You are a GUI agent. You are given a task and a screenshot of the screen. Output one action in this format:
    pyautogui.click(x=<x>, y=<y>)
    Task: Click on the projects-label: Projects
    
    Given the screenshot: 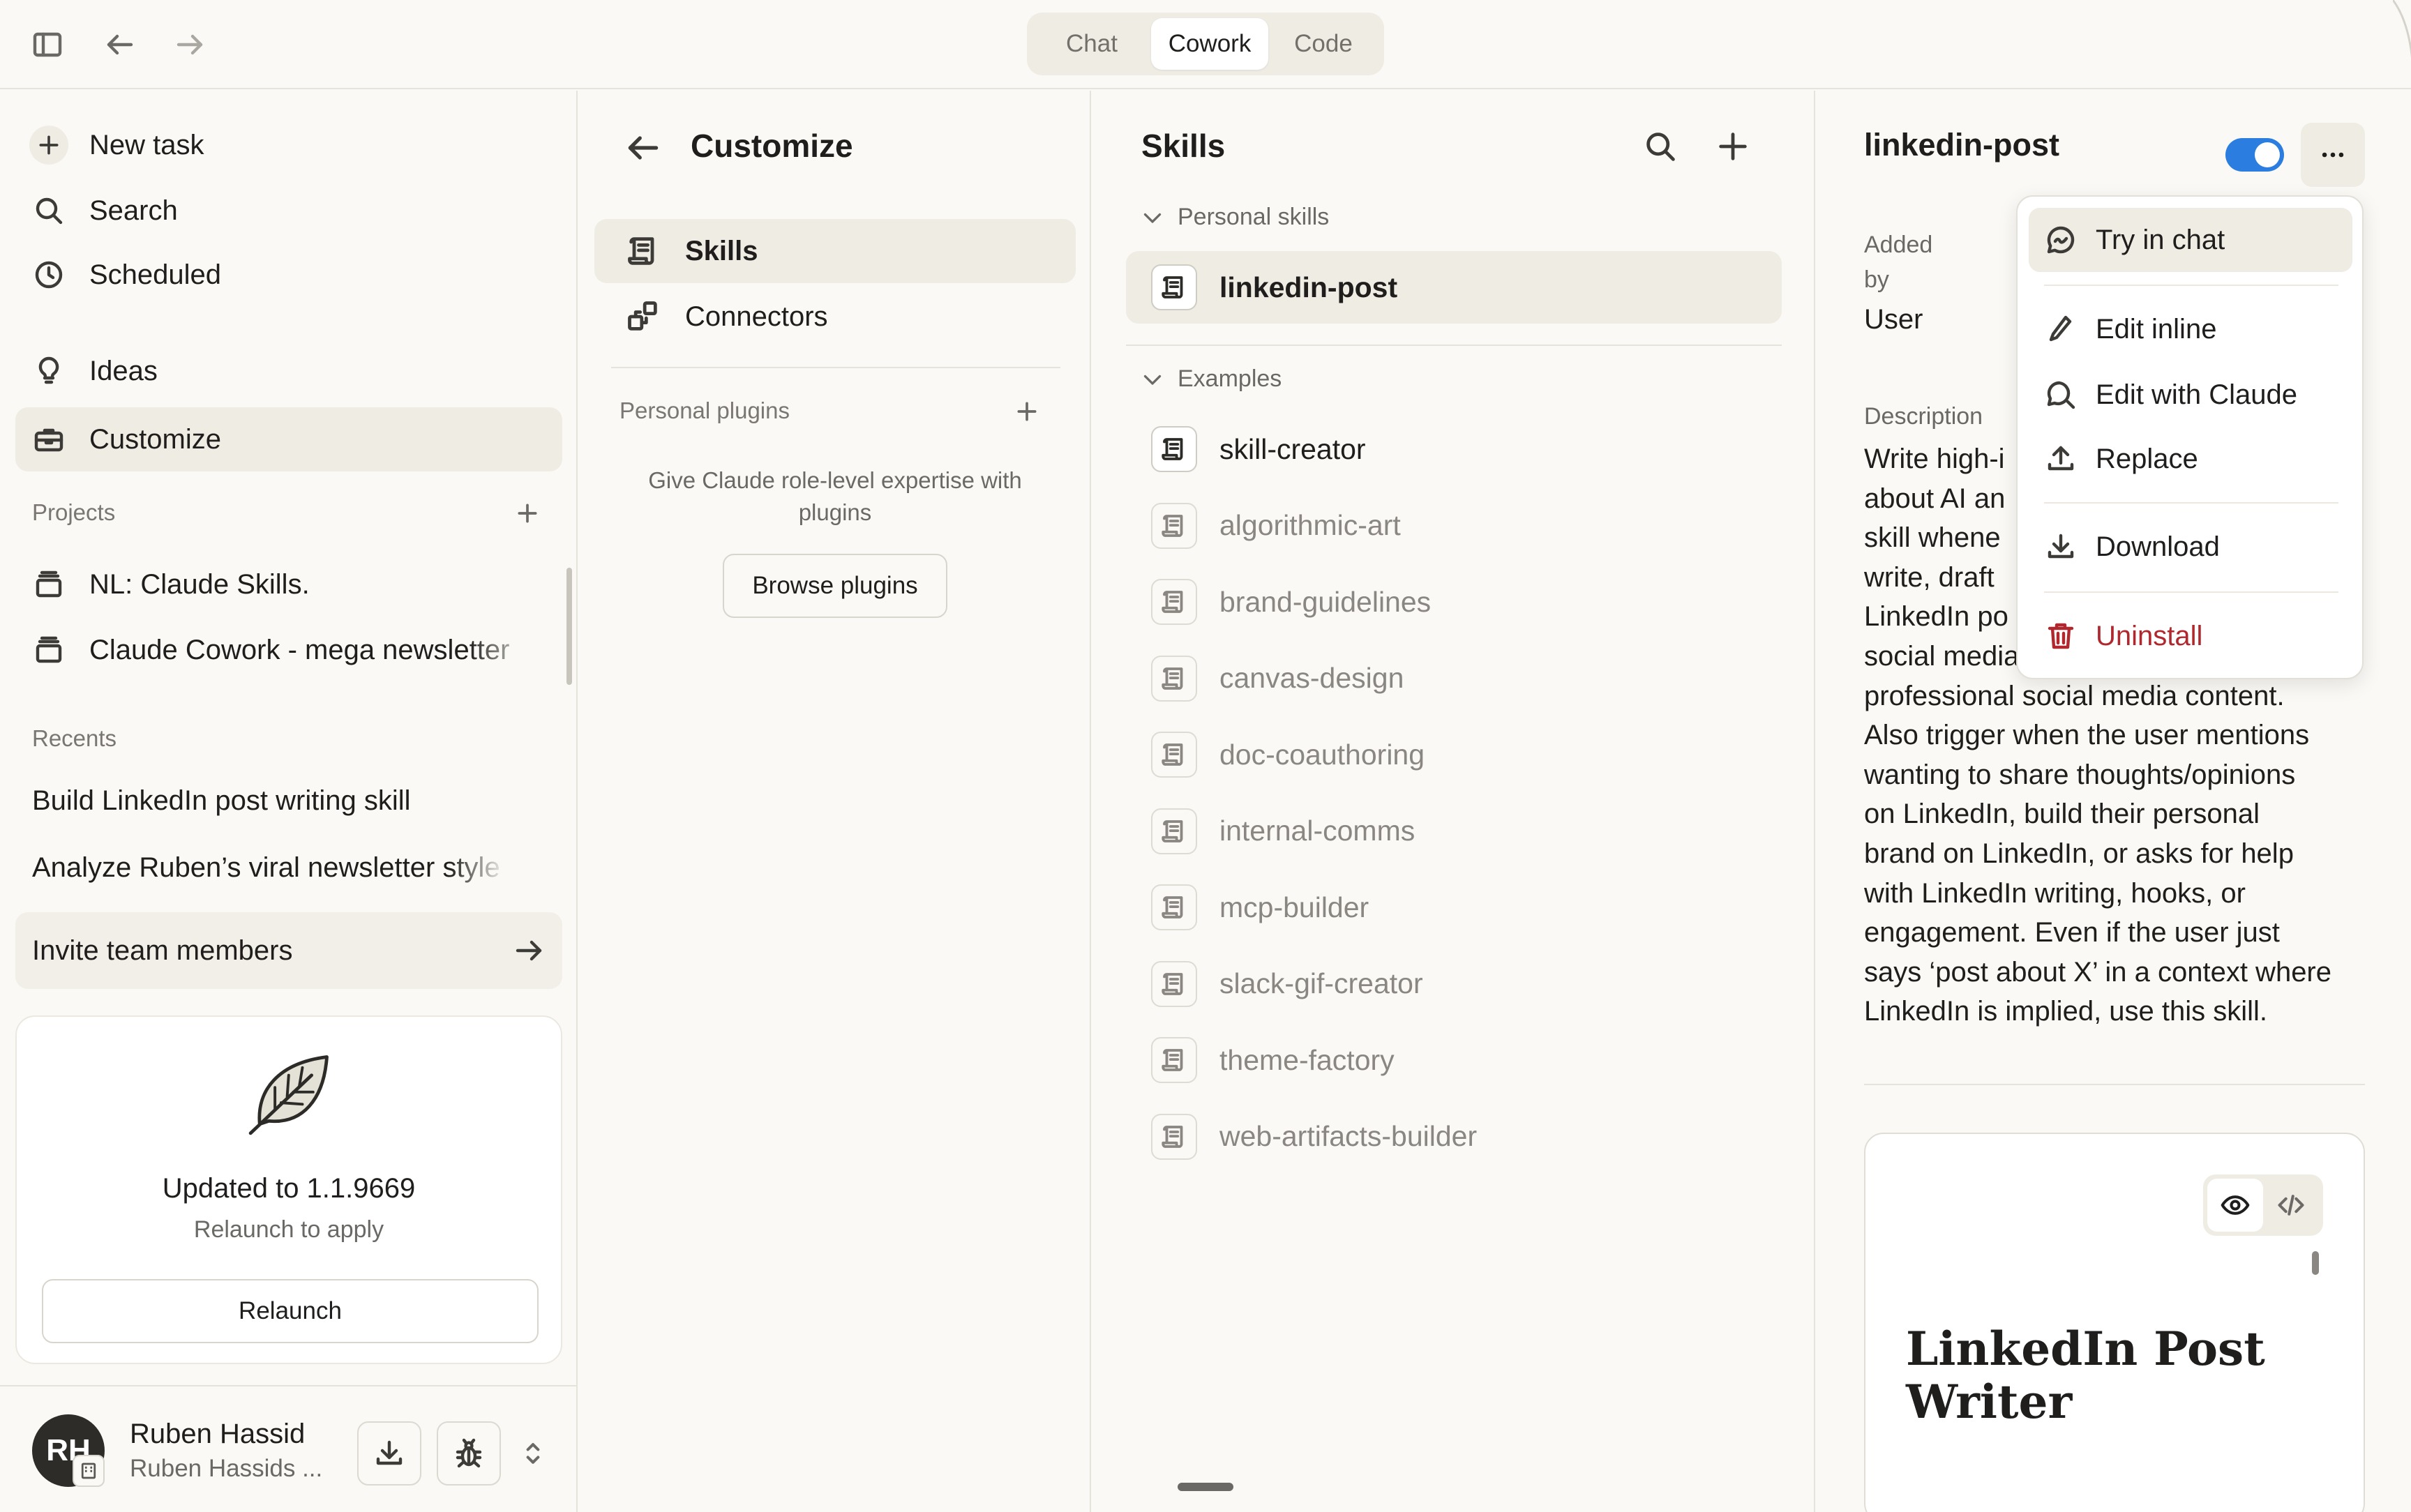 What is the action you would take?
    pyautogui.click(x=74, y=512)
    